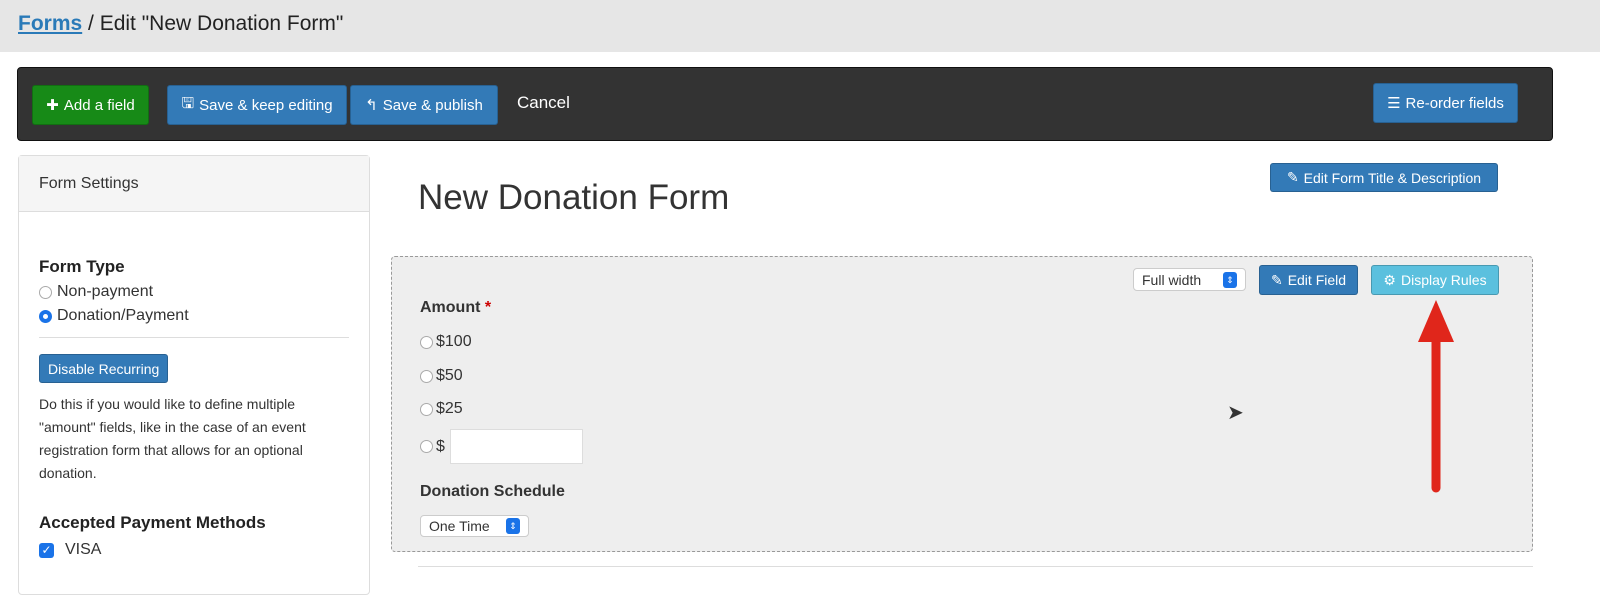  What do you see at coordinates (105, 291) in the screenshot?
I see `radio-label: Non-payment` at bounding box center [105, 291].